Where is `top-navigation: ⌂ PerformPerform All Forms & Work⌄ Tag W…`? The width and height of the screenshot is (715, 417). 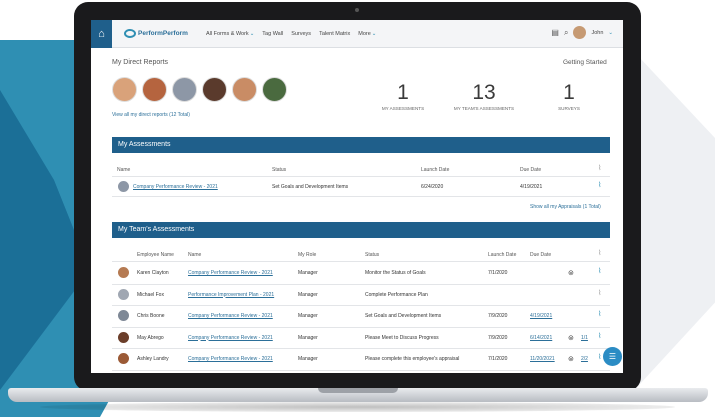
top-navigation: ⌂ PerformPerform All Forms & Work⌄ Tag W… is located at coordinates (357, 34).